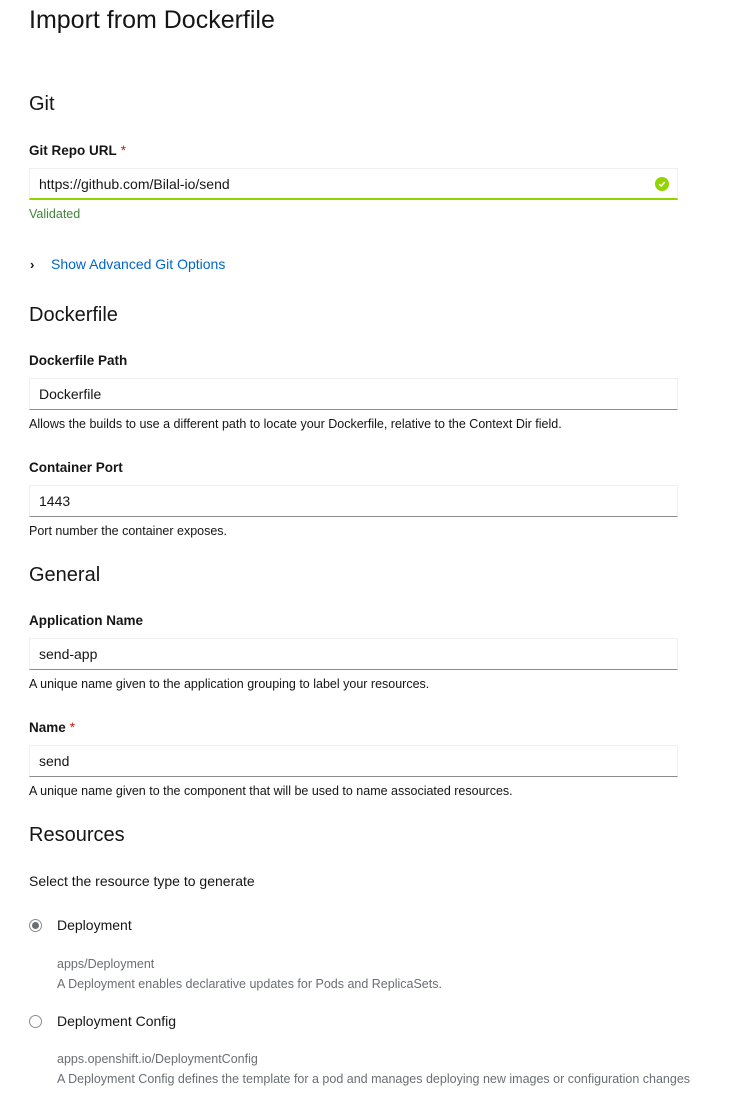  What do you see at coordinates (68, 654) in the screenshot?
I see `input-value: send-app` at bounding box center [68, 654].